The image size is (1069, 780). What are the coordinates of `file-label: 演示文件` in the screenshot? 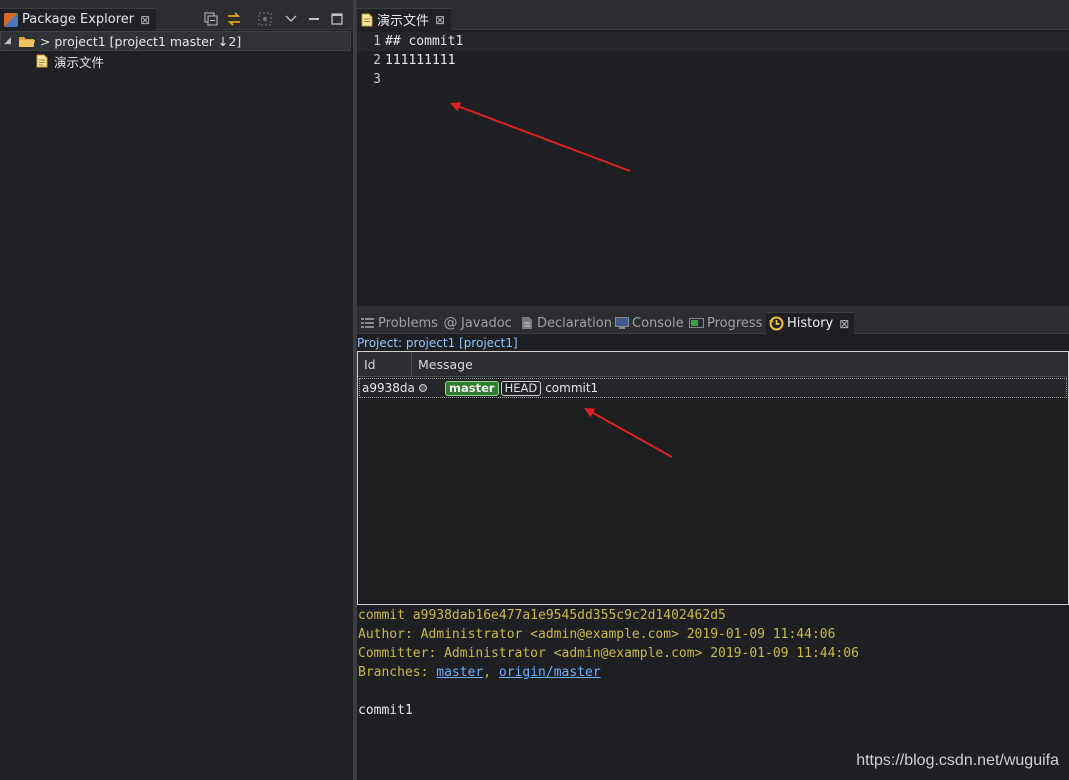 It's located at (79, 62).